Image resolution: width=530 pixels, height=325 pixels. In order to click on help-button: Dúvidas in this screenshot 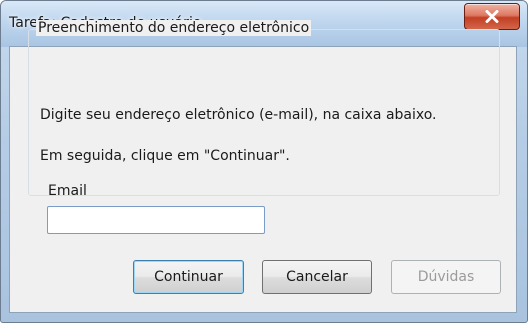, I will do `click(446, 277)`.